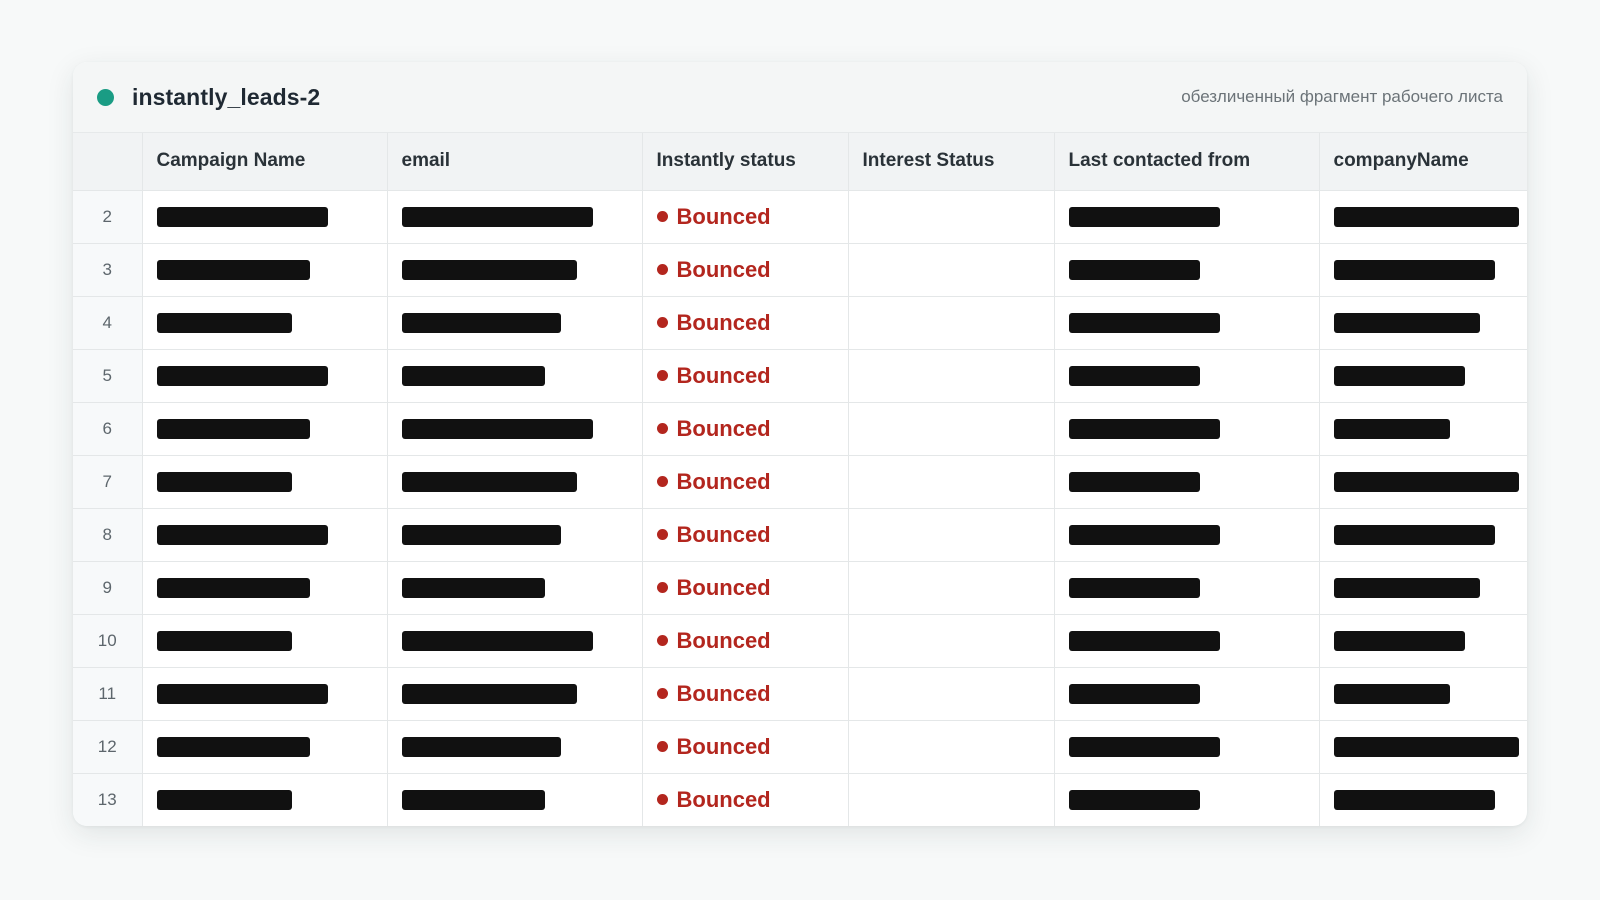 This screenshot has height=900, width=1600. I want to click on row-number: 4, so click(108, 323).